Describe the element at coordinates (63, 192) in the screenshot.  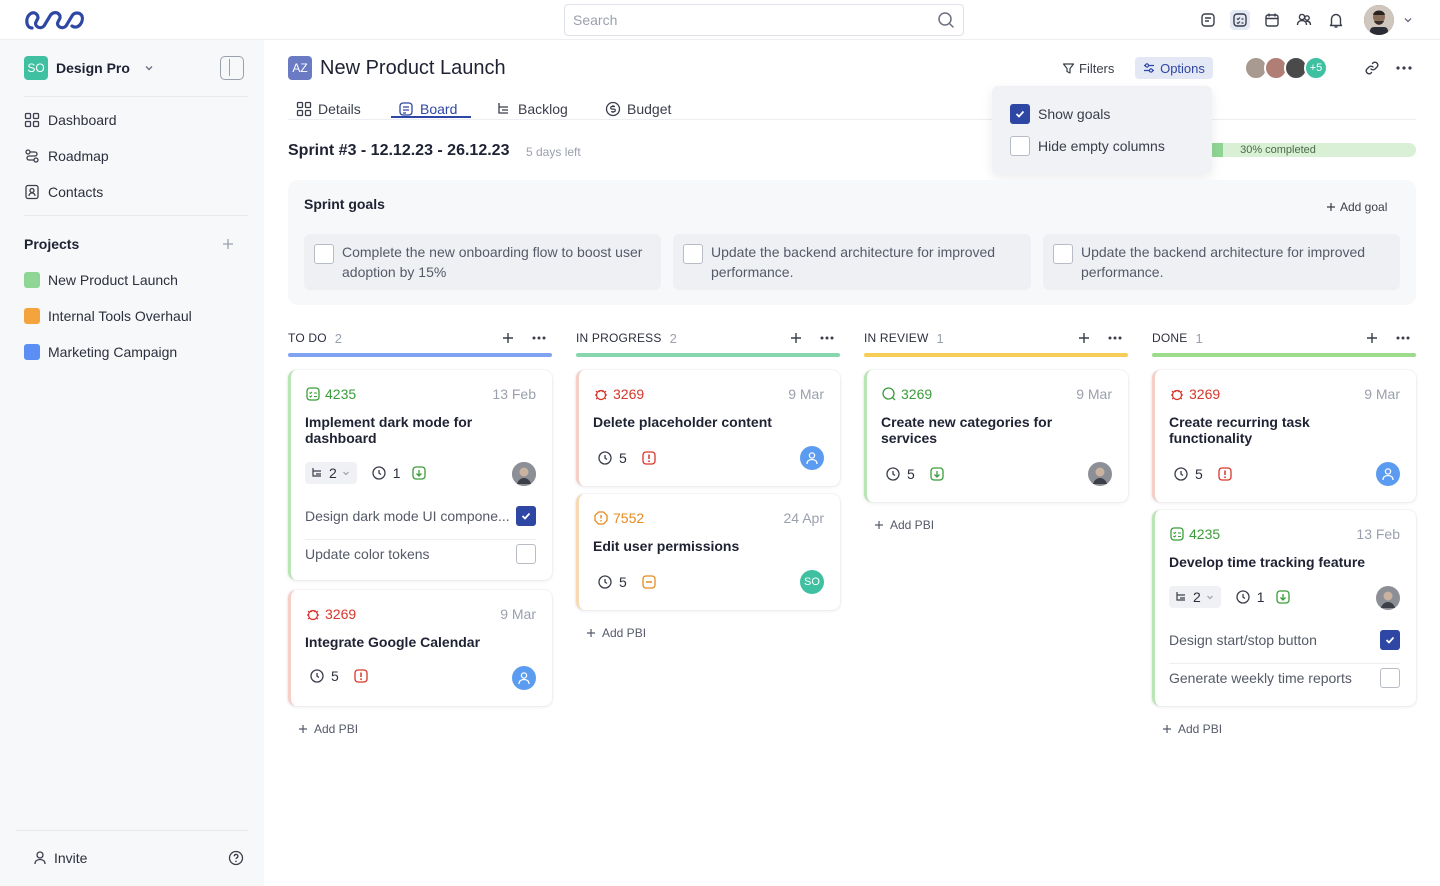
I see `nav-item-contacts: Contacts` at that location.